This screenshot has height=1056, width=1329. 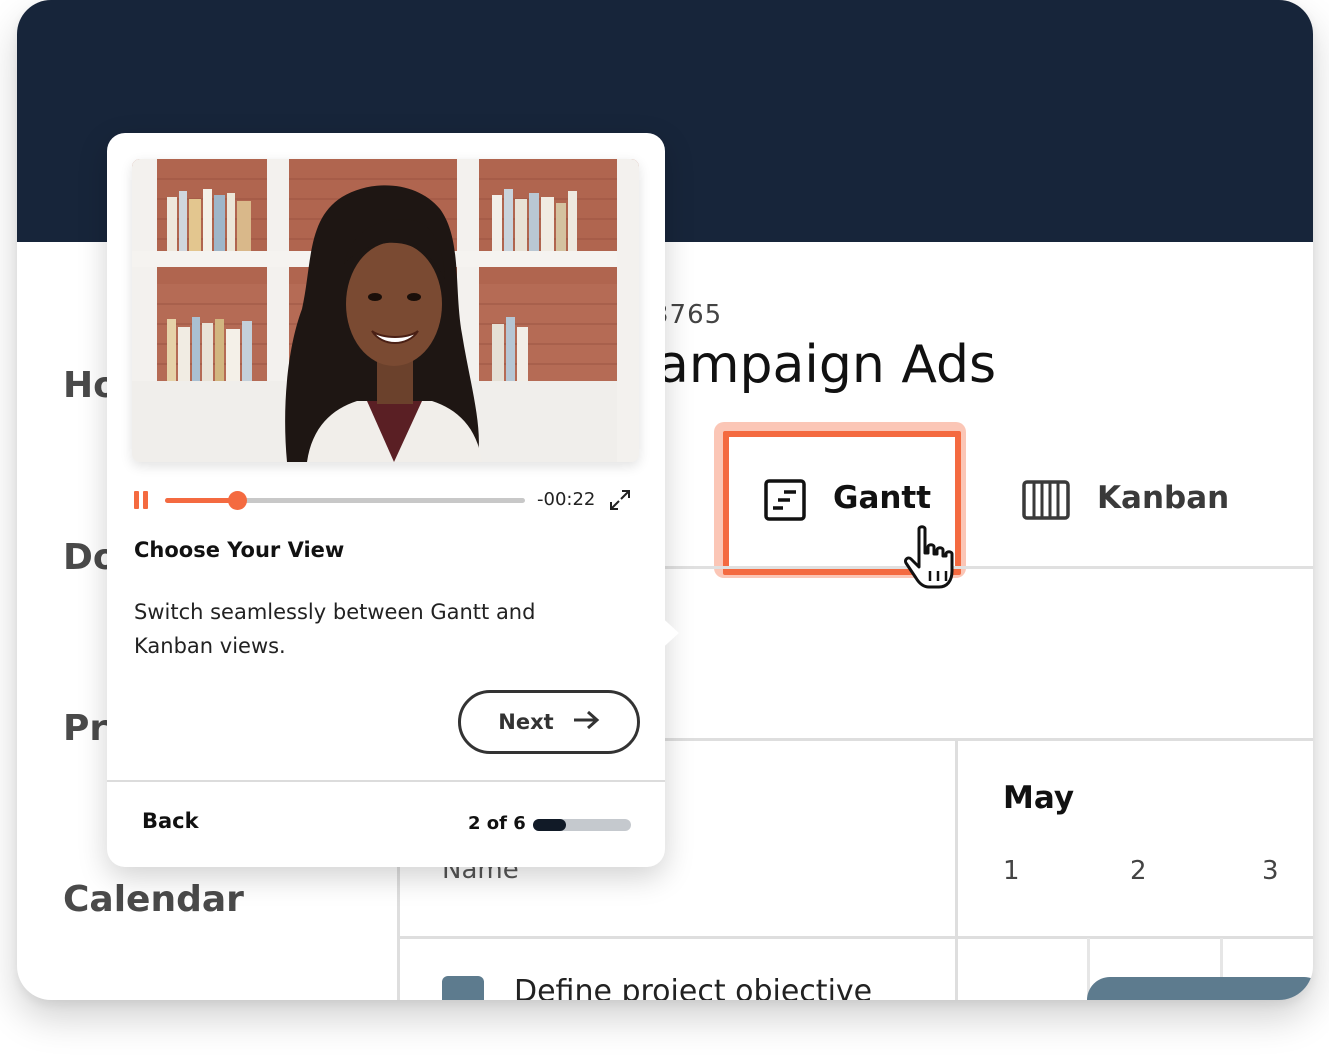 I want to click on card-footer-divider, so click(x=386, y=781).